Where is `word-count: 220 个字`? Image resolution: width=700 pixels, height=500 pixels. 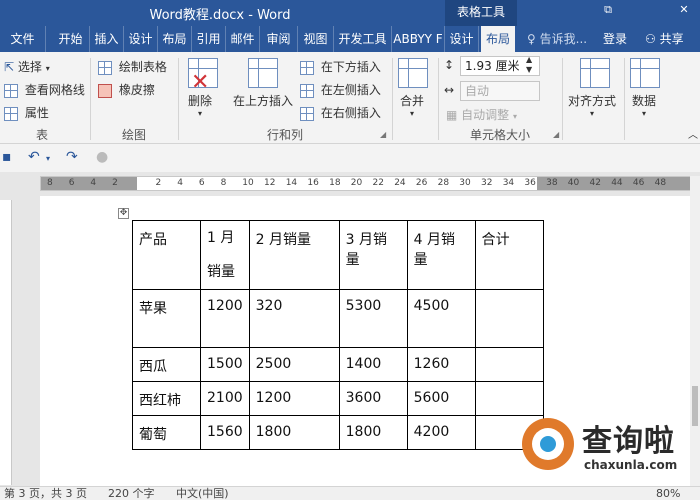 word-count: 220 个字 is located at coordinates (131, 493).